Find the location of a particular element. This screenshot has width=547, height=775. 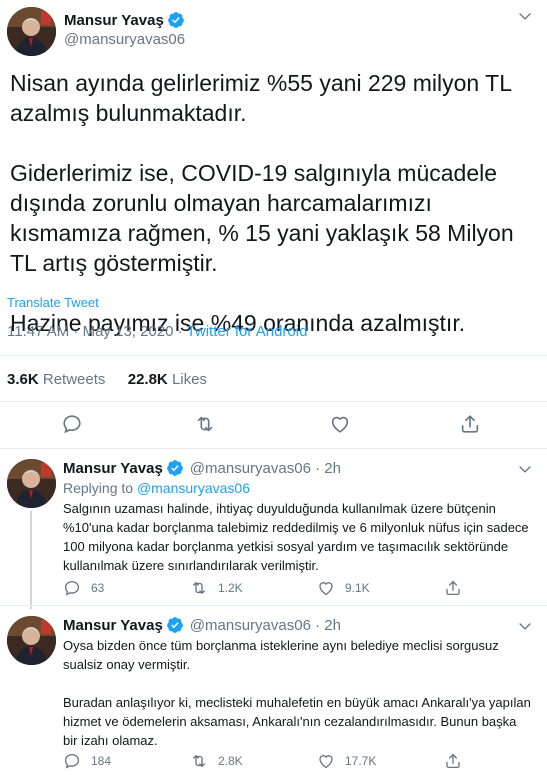

retweet-button: 2.8K is located at coordinates (216, 761).